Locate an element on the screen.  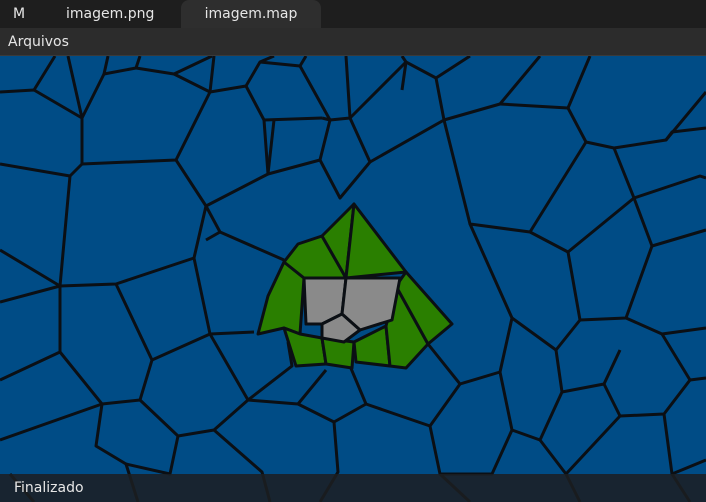
menu-bar: Arquivos is located at coordinates (353, 42).